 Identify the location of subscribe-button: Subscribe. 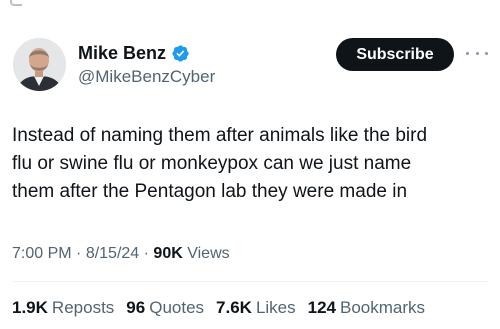
(395, 54).